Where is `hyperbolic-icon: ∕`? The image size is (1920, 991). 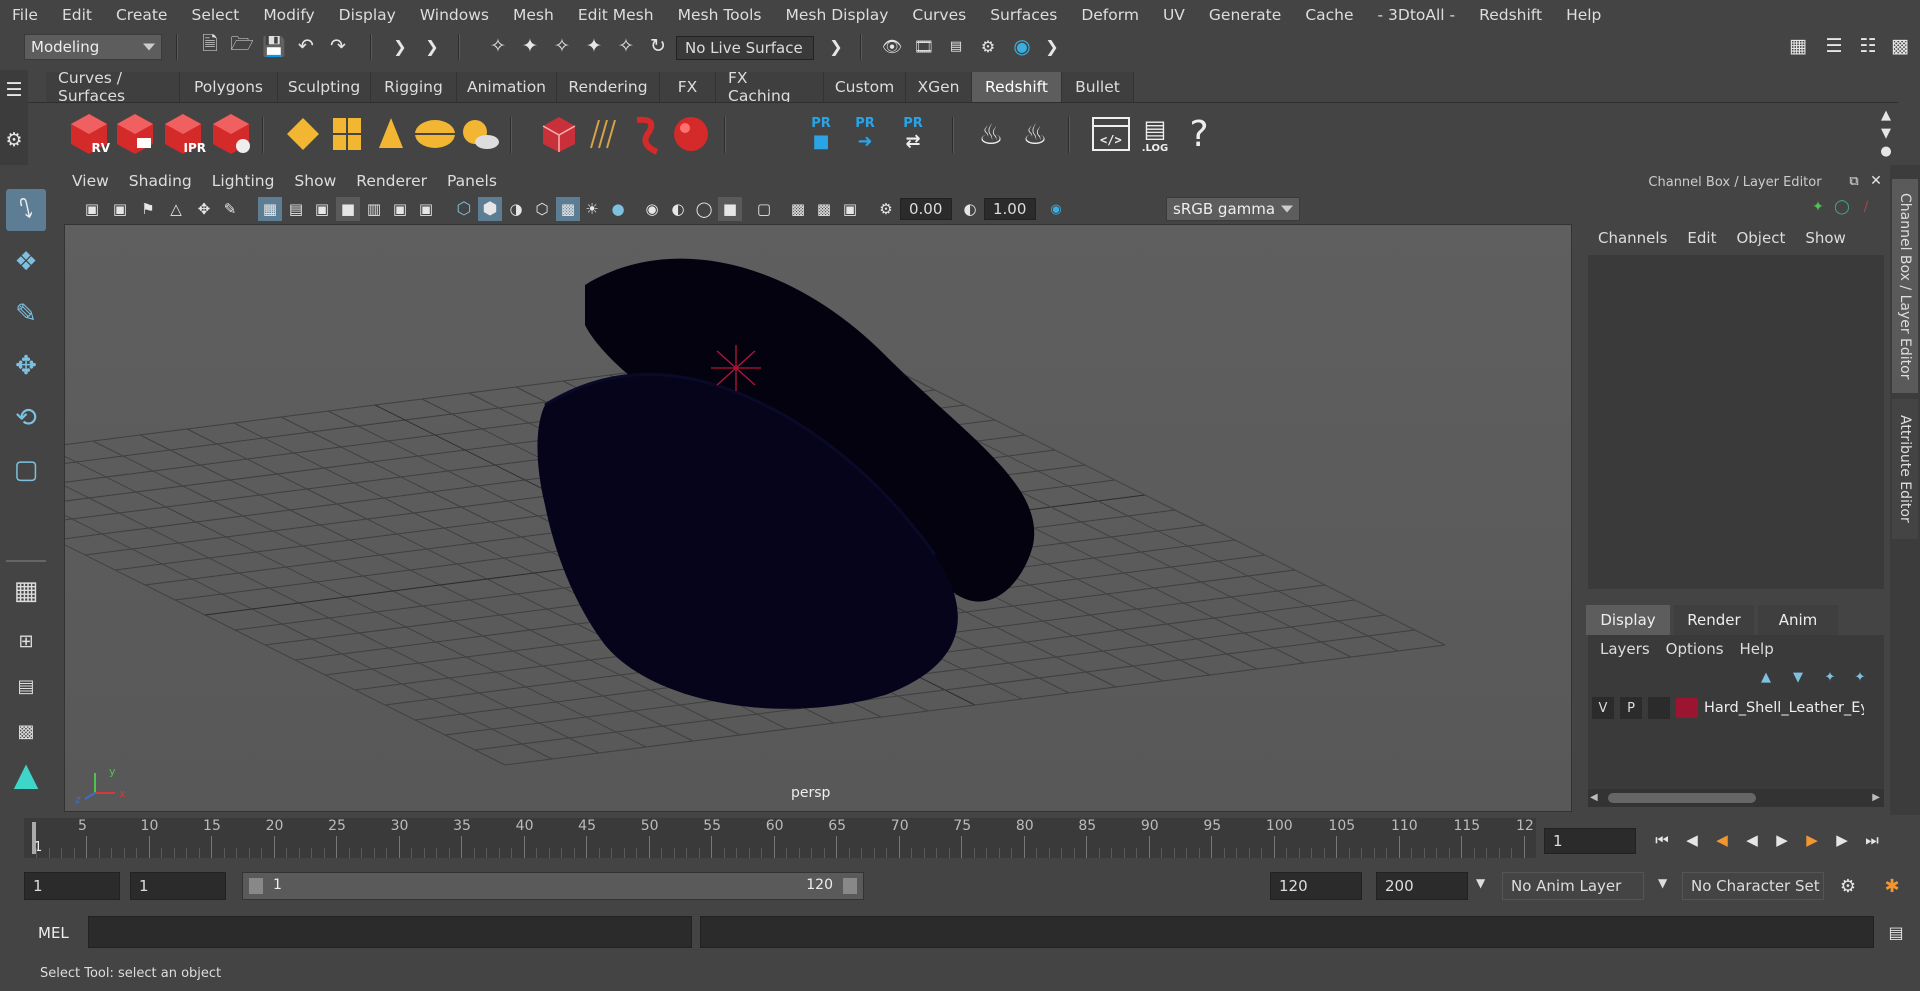
hyperbolic-icon: ∕ is located at coordinates (1866, 207).